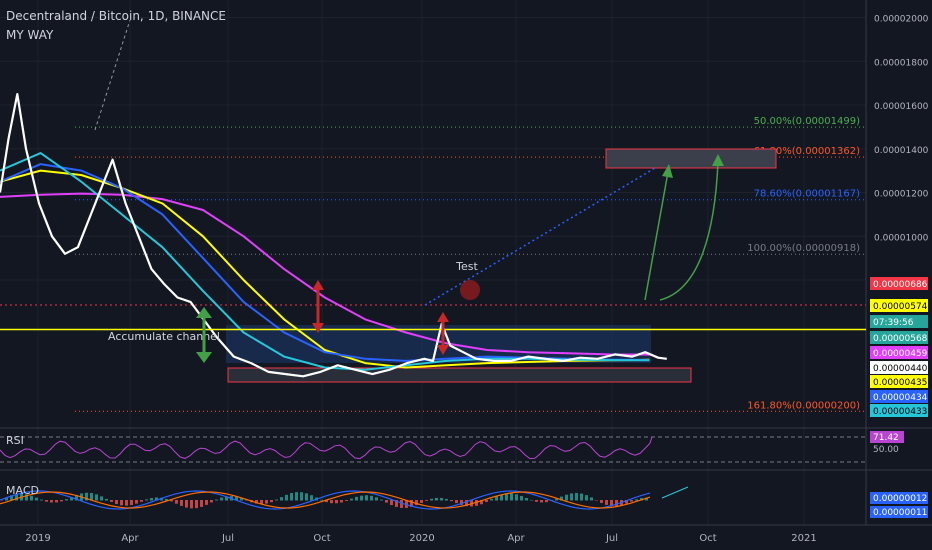  What do you see at coordinates (691, 158) in the screenshot?
I see `upper-target-box` at bounding box center [691, 158].